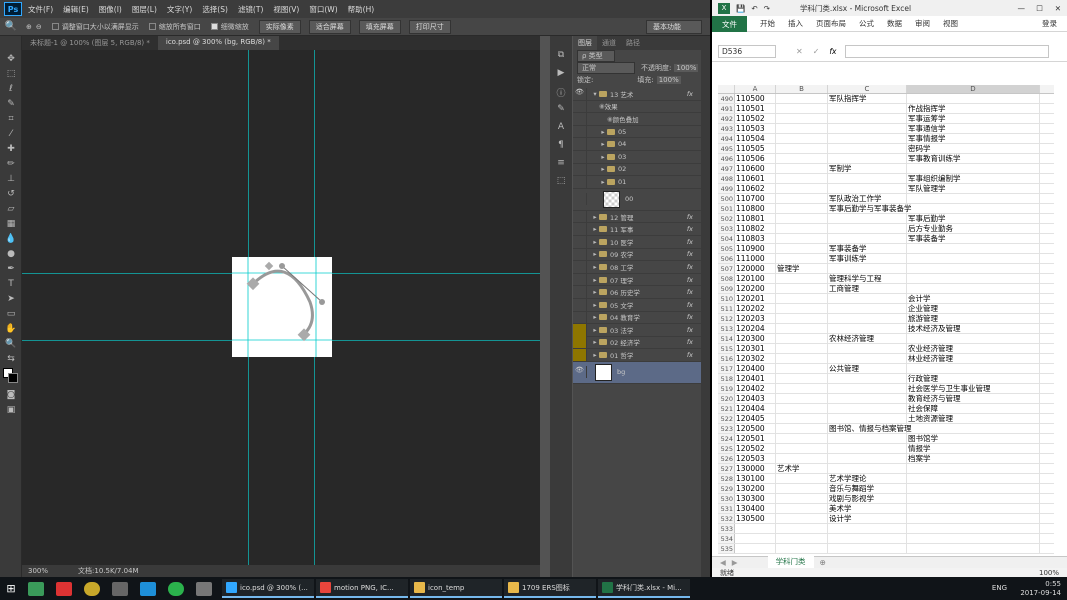  Describe the element at coordinates (726, 398) in the screenshot. I see `row-header: 520` at that location.